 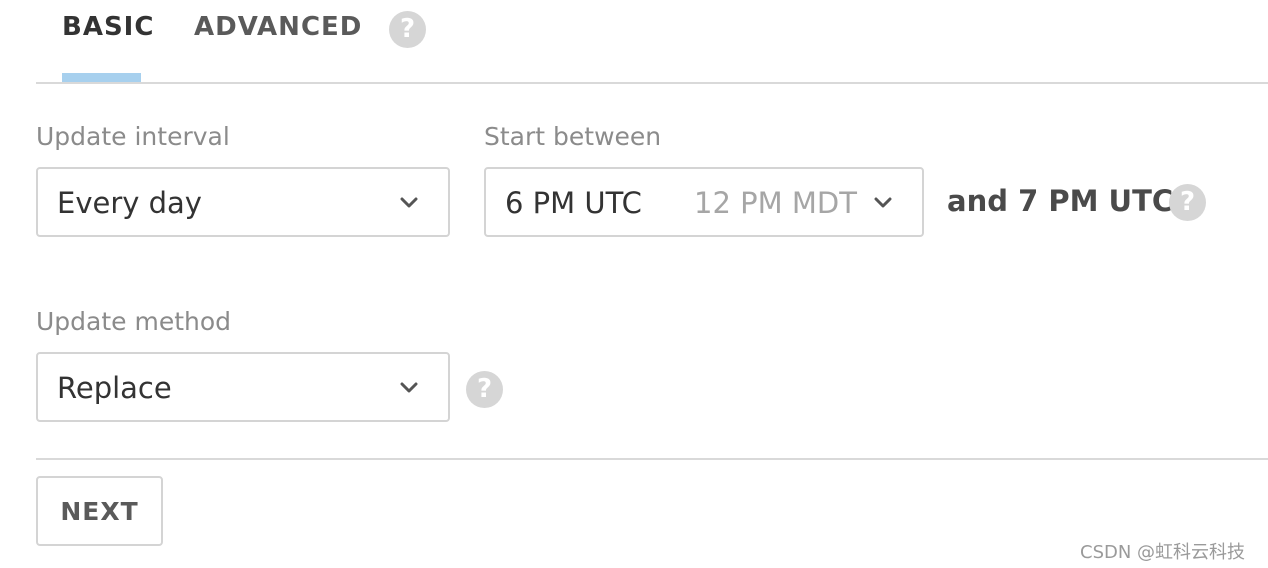 What do you see at coordinates (407, 29) in the screenshot?
I see `tabs-help-icon: ?` at bounding box center [407, 29].